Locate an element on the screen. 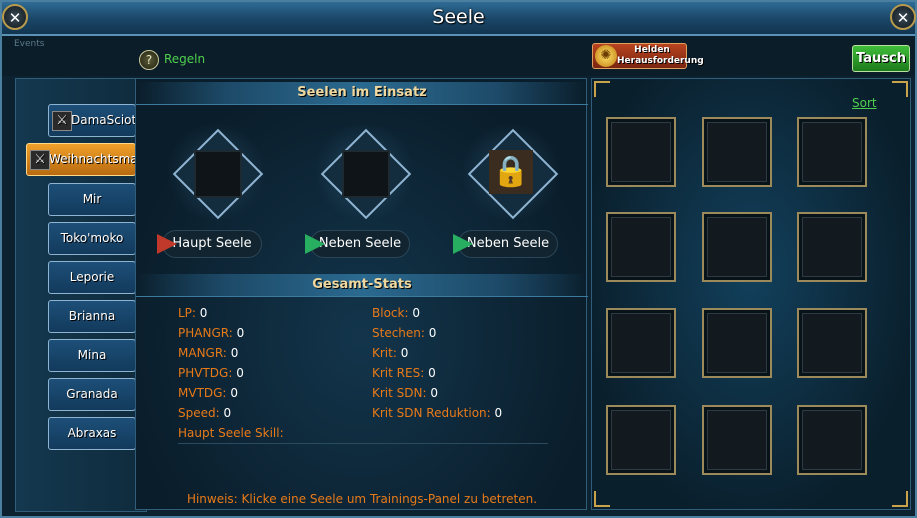 The image size is (917, 518). swirl-icon: ✺ is located at coordinates (606, 56).